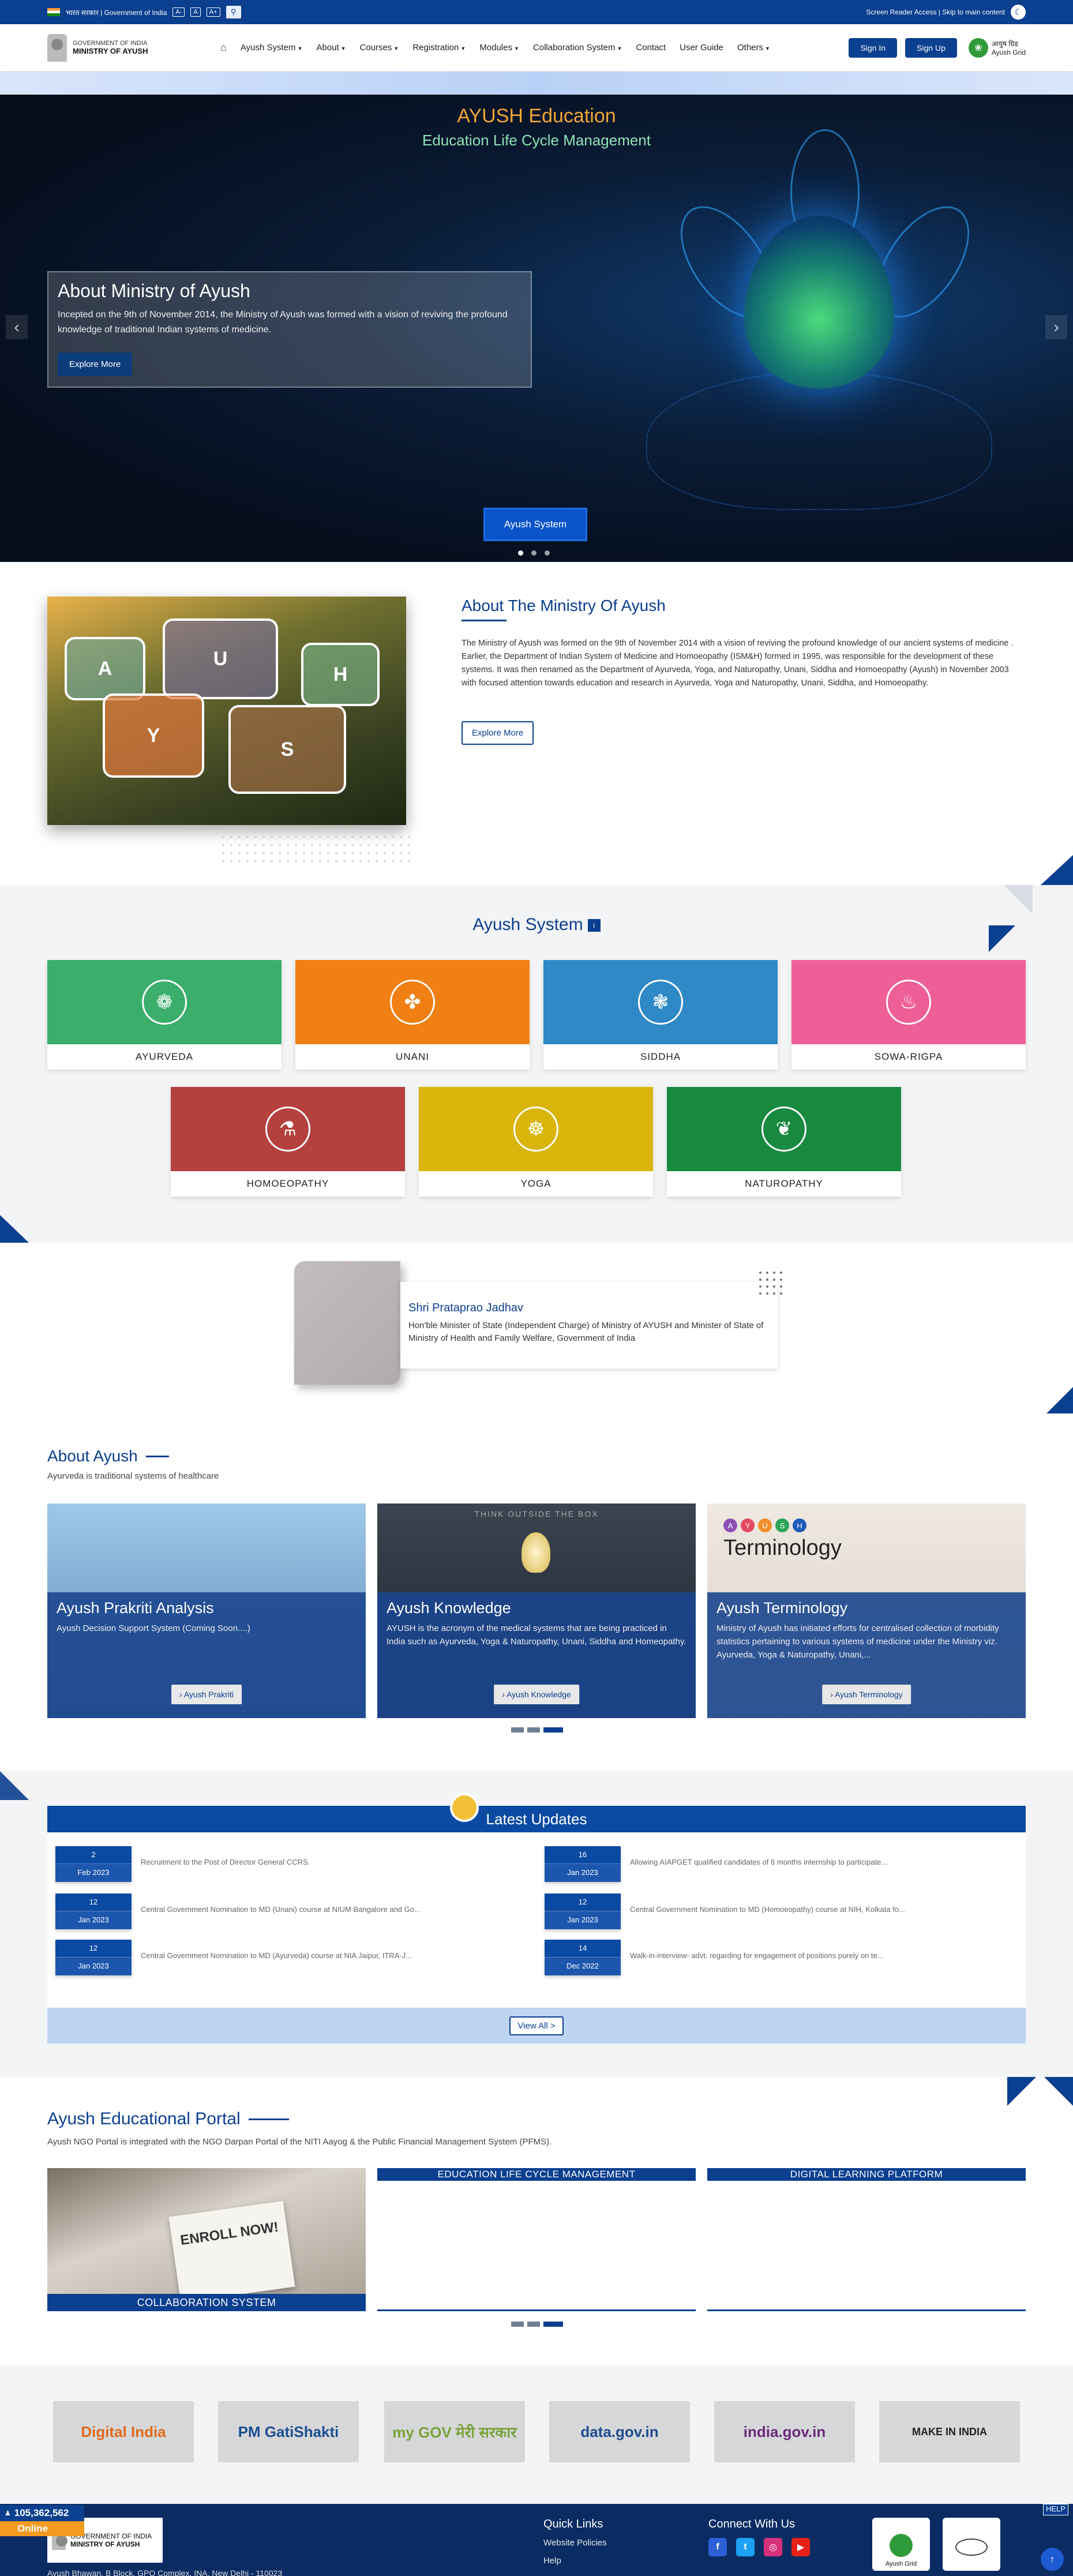  What do you see at coordinates (873, 48) in the screenshot?
I see `sign-in-button: Sign In` at bounding box center [873, 48].